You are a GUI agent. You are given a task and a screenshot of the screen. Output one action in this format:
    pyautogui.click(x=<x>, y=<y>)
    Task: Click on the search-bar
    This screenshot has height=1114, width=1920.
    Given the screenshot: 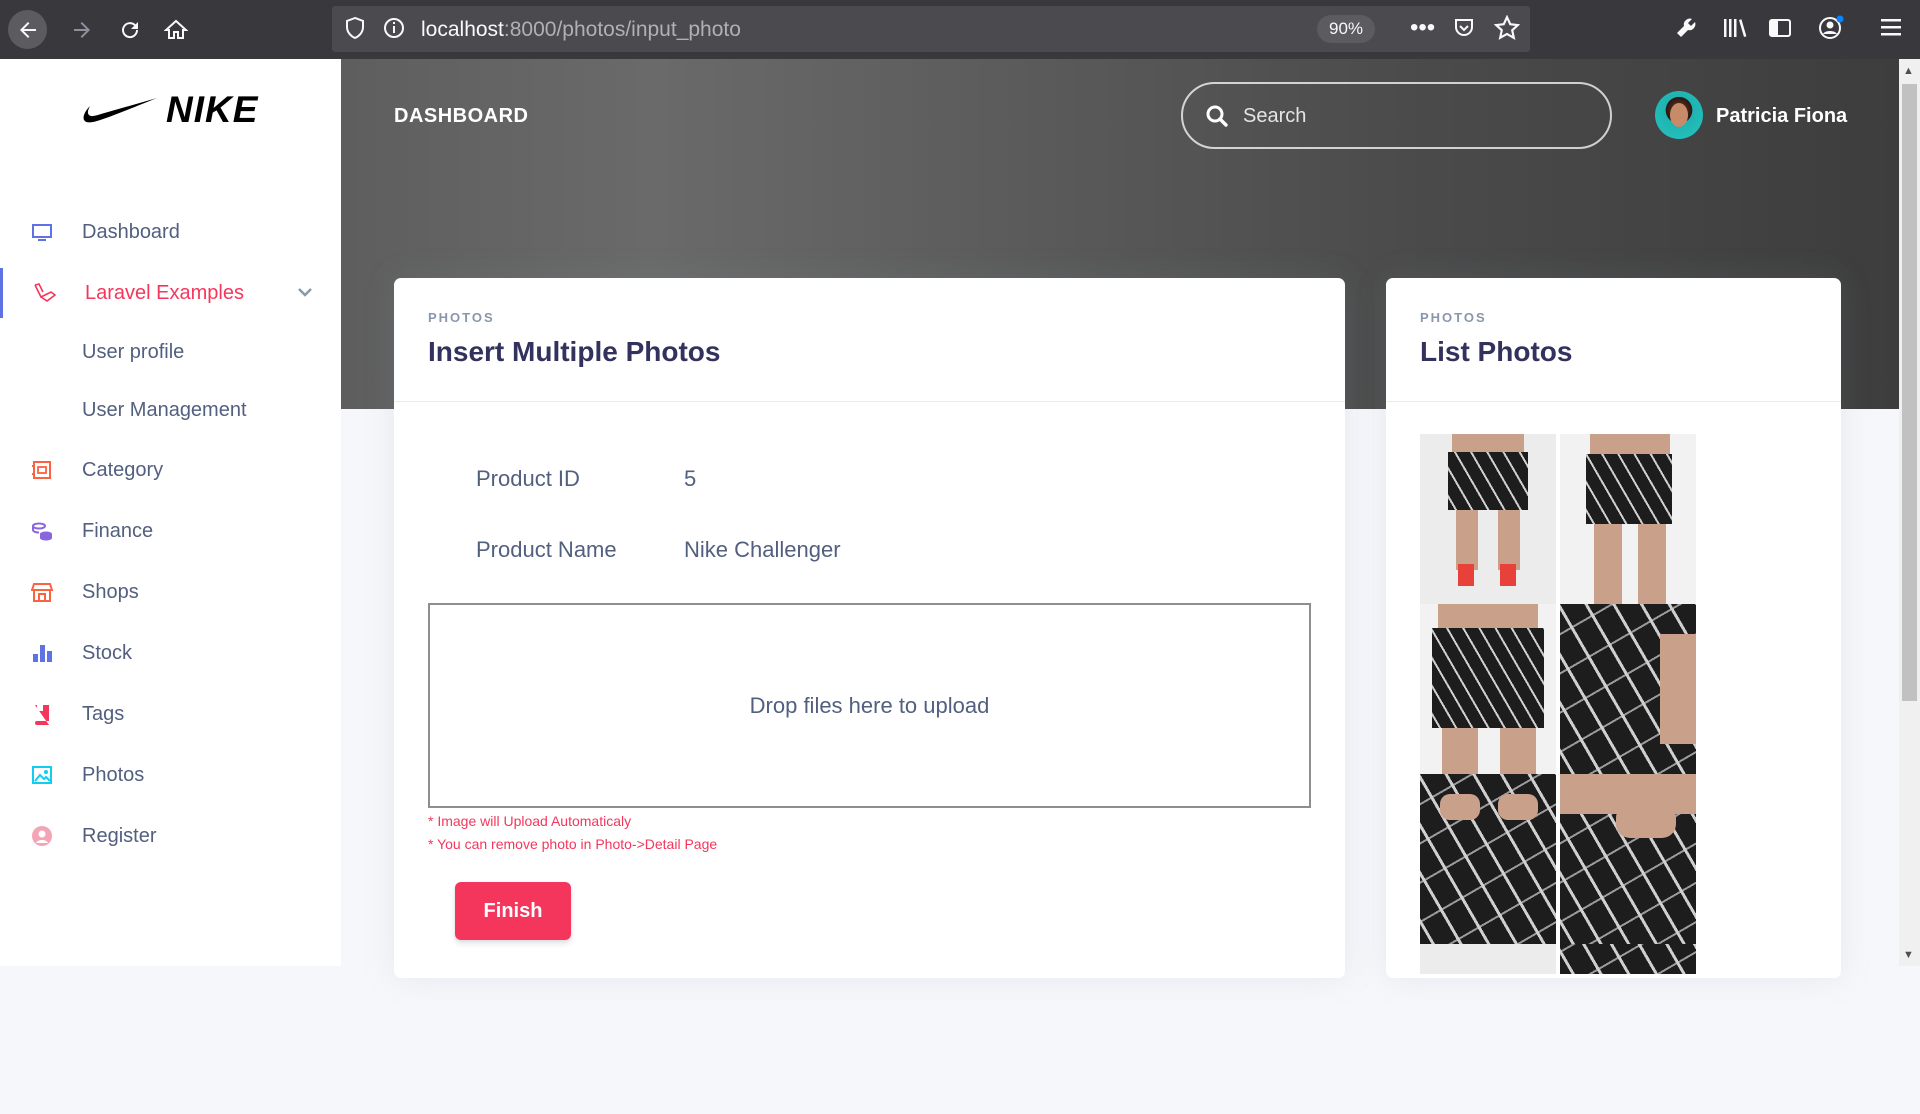 What is the action you would take?
    pyautogui.click(x=1396, y=115)
    